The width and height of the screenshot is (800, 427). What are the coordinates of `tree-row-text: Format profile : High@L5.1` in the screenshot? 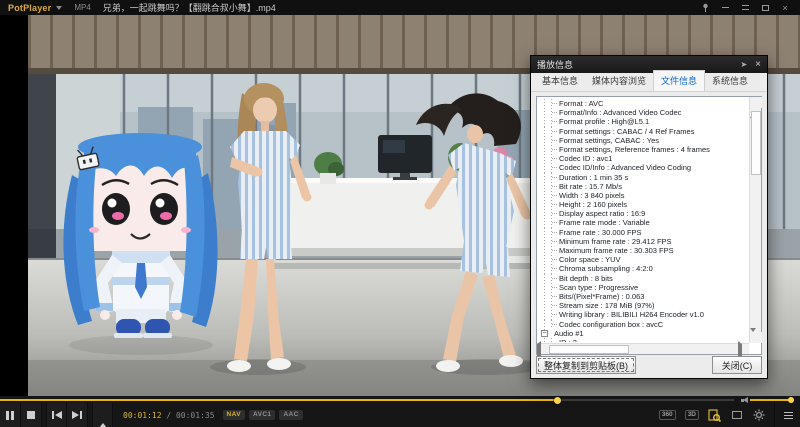 It's located at (604, 122).